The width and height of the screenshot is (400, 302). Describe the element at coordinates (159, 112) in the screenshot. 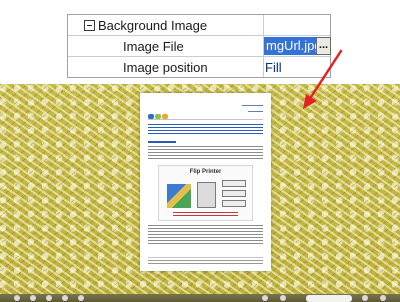

I see `page-logo` at that location.